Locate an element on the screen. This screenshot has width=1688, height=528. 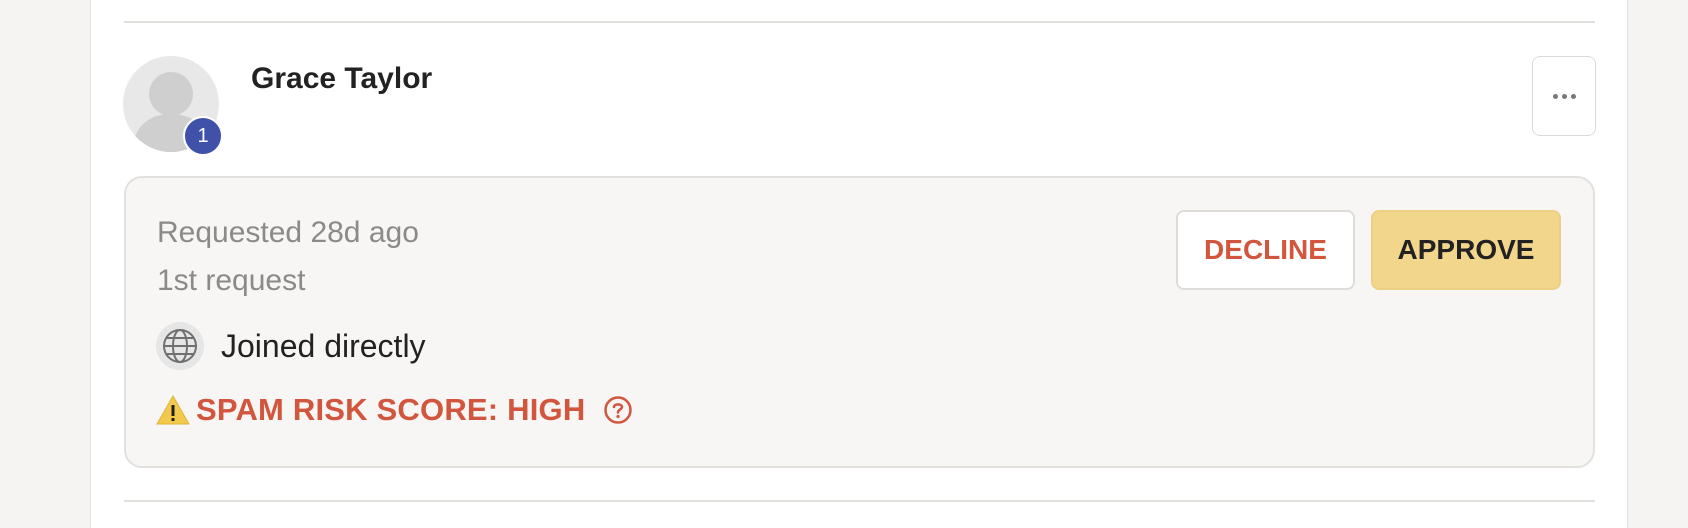
spam-risk-row: SPAM RISK SCORE: HIGH is located at coordinates (394, 410).